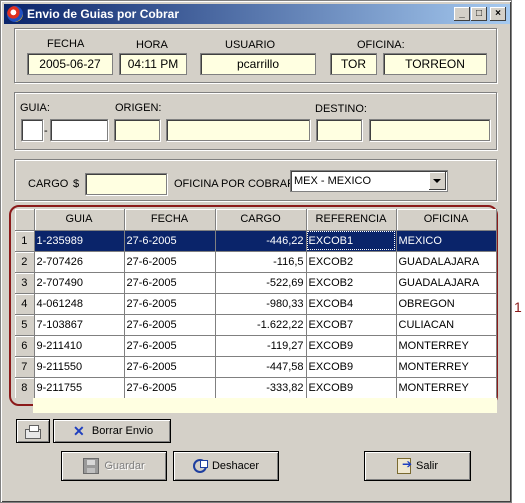  Describe the element at coordinates (33, 431) in the screenshot. I see `print-button` at that location.